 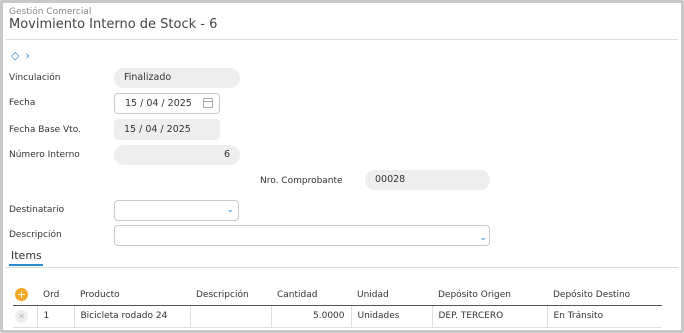 What do you see at coordinates (20, 55) in the screenshot?
I see `tag-toolbar: ◇ ›` at bounding box center [20, 55].